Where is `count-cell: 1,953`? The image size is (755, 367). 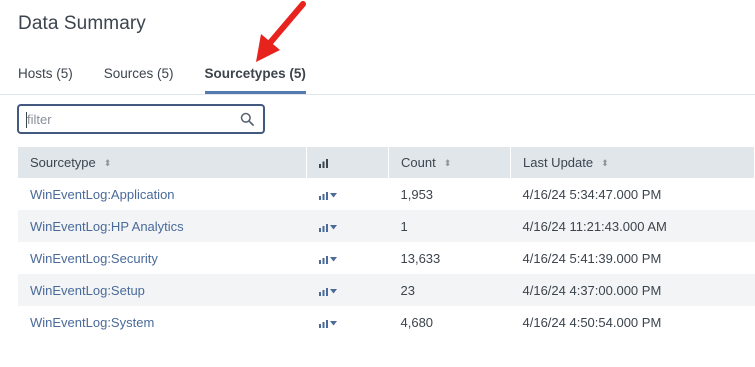
count-cell: 1,953 is located at coordinates (417, 194).